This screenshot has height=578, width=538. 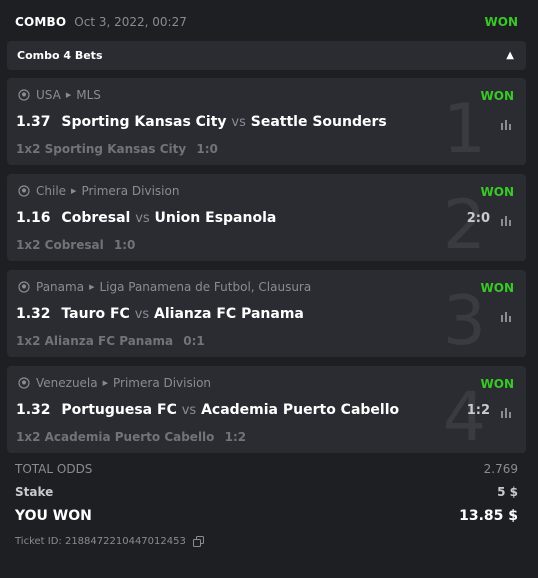 What do you see at coordinates (60, 55) in the screenshot?
I see `combo-label: Combo 4 Bets` at bounding box center [60, 55].